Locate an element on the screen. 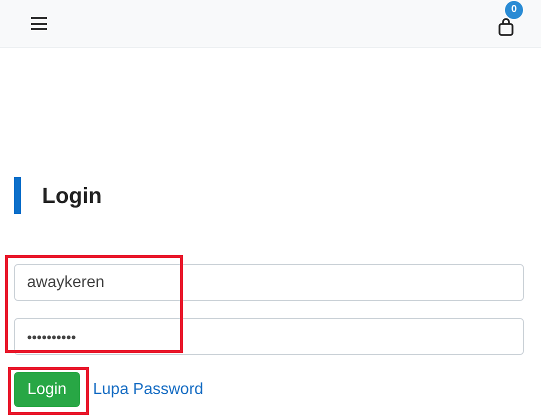 The image size is (541, 419). password-field: •••••••••• is located at coordinates (269, 336).